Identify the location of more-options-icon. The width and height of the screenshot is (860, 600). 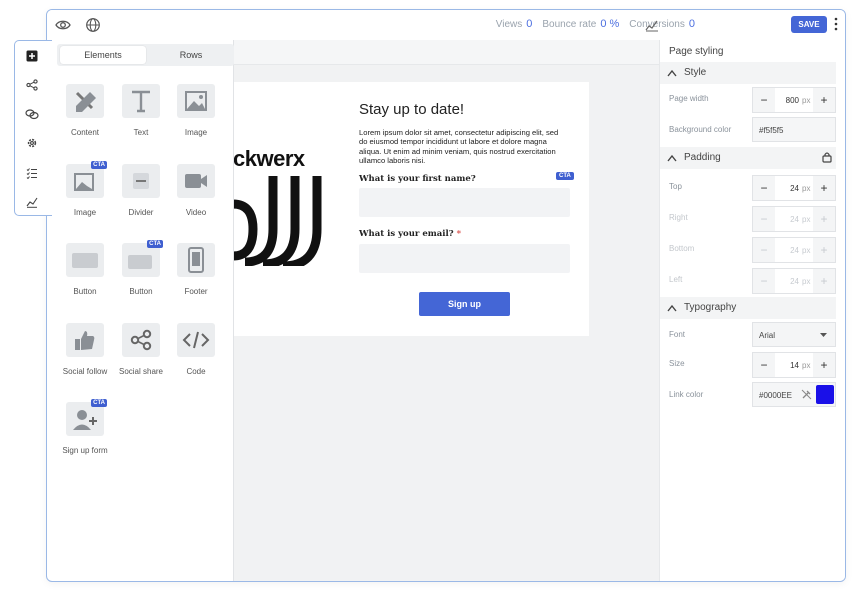
(836, 24).